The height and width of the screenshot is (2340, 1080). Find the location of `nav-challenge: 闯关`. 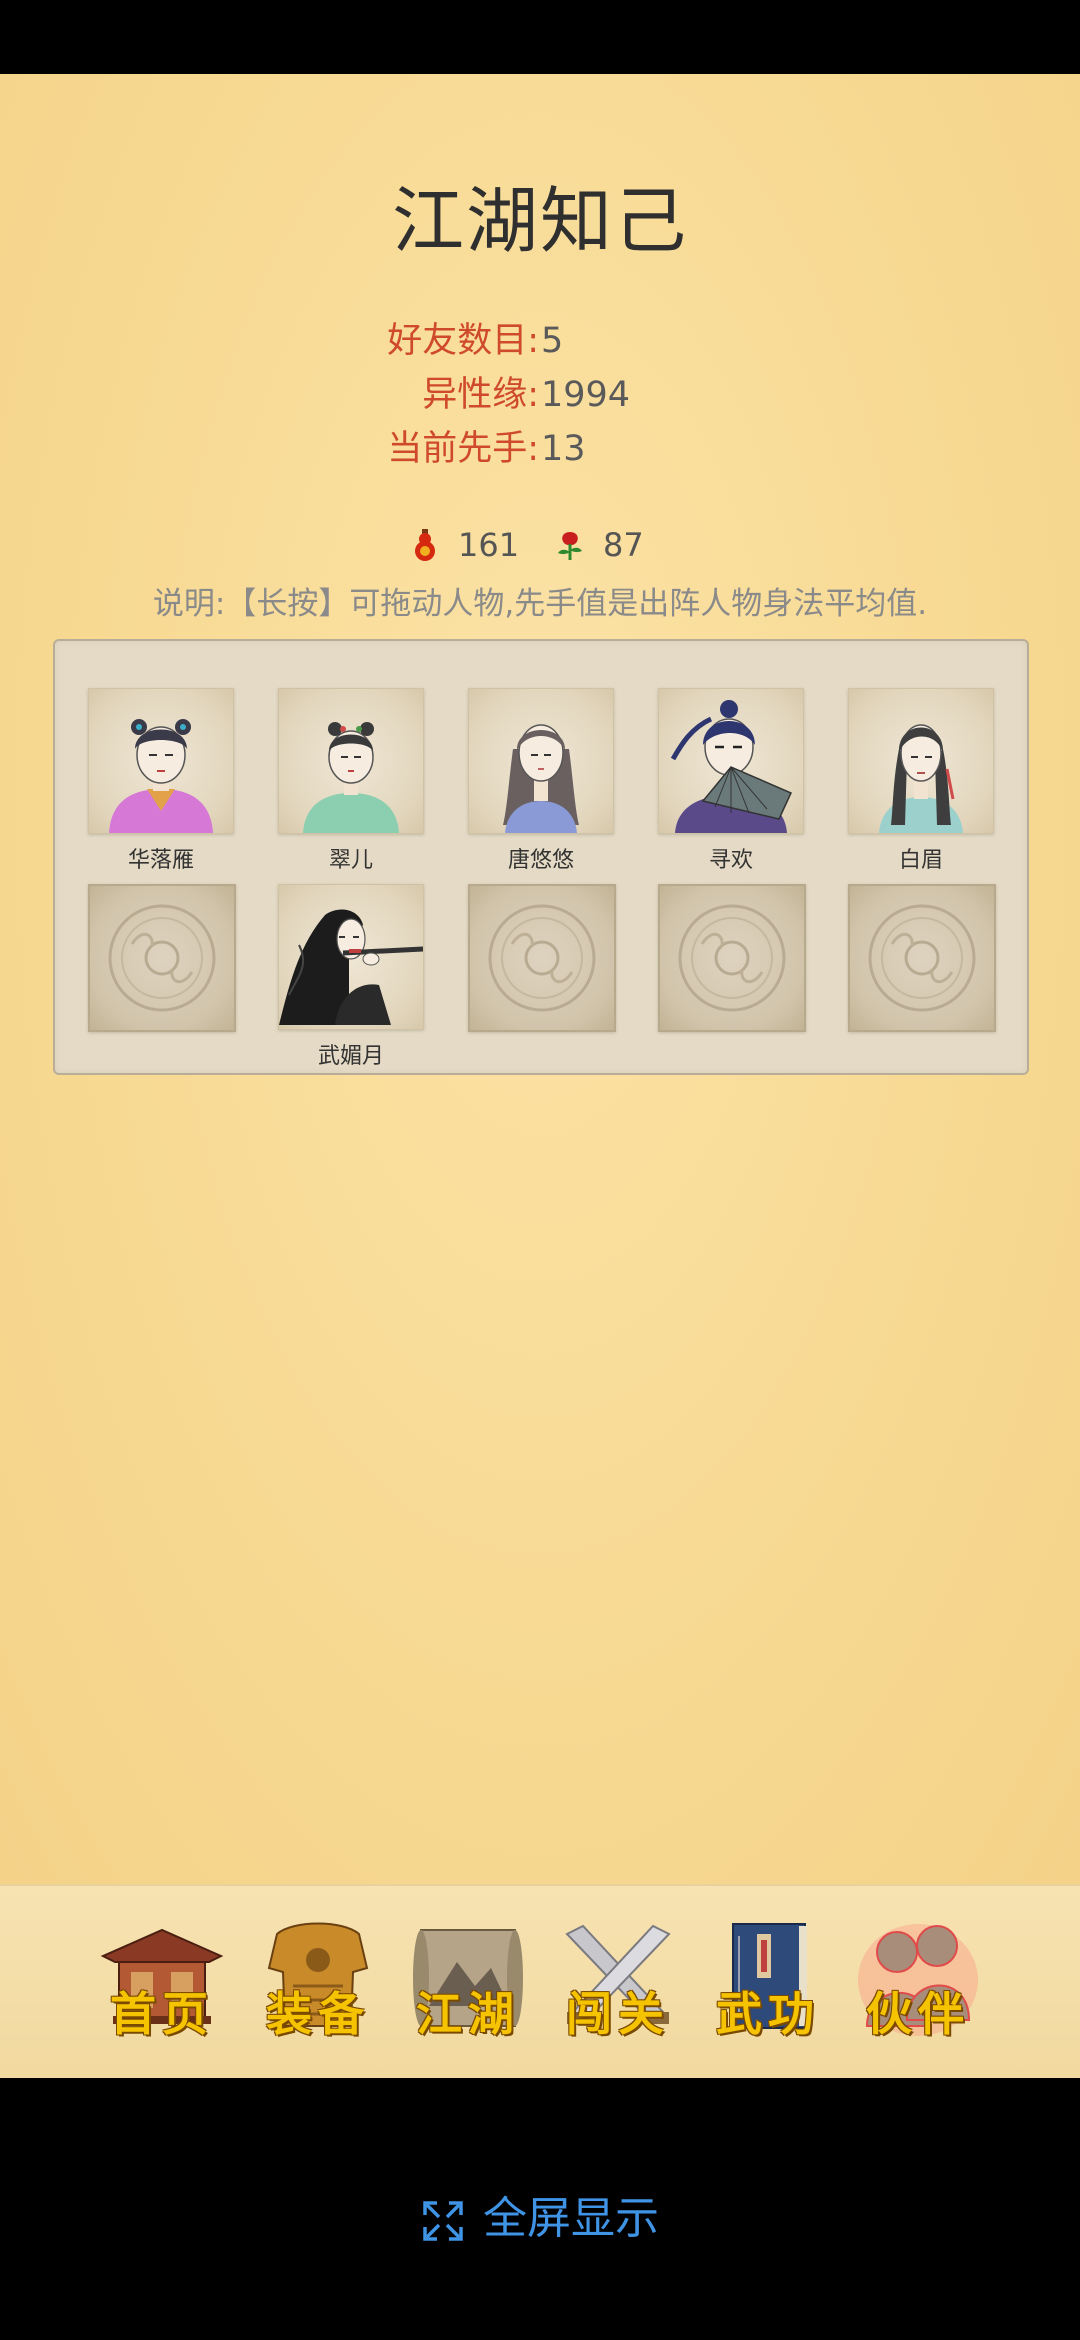

nav-challenge: 闯关 is located at coordinates (618, 1979).